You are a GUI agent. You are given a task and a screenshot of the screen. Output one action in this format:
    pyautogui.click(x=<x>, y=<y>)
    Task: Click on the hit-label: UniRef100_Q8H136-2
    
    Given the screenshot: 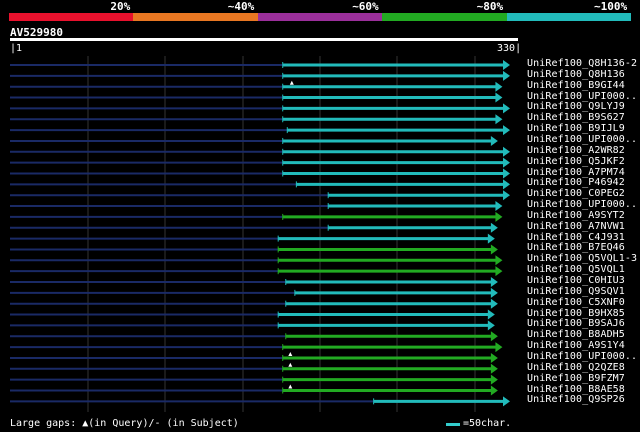 What is the action you would take?
    pyautogui.click(x=582, y=63)
    